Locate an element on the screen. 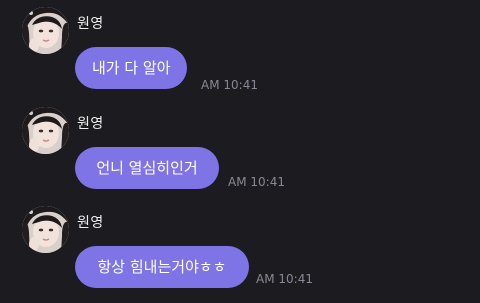 The height and width of the screenshot is (303, 480). message-bubble: 언니 열심히인거 is located at coordinates (147, 168).